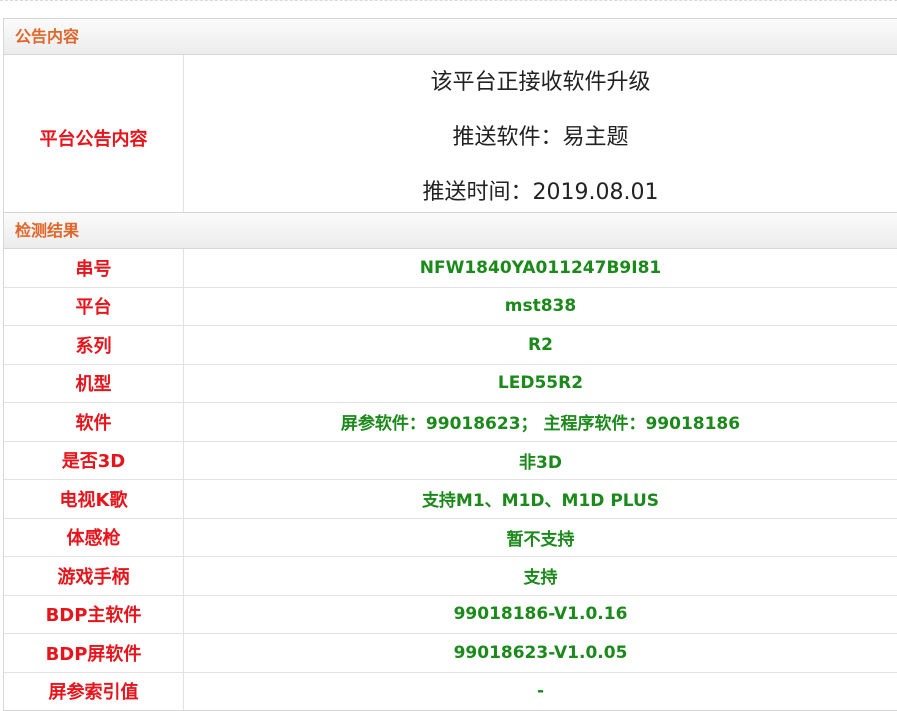  I want to click on table-row: 软件 屏参软件：99018623； 主程序软件：99018186, so click(450, 422).